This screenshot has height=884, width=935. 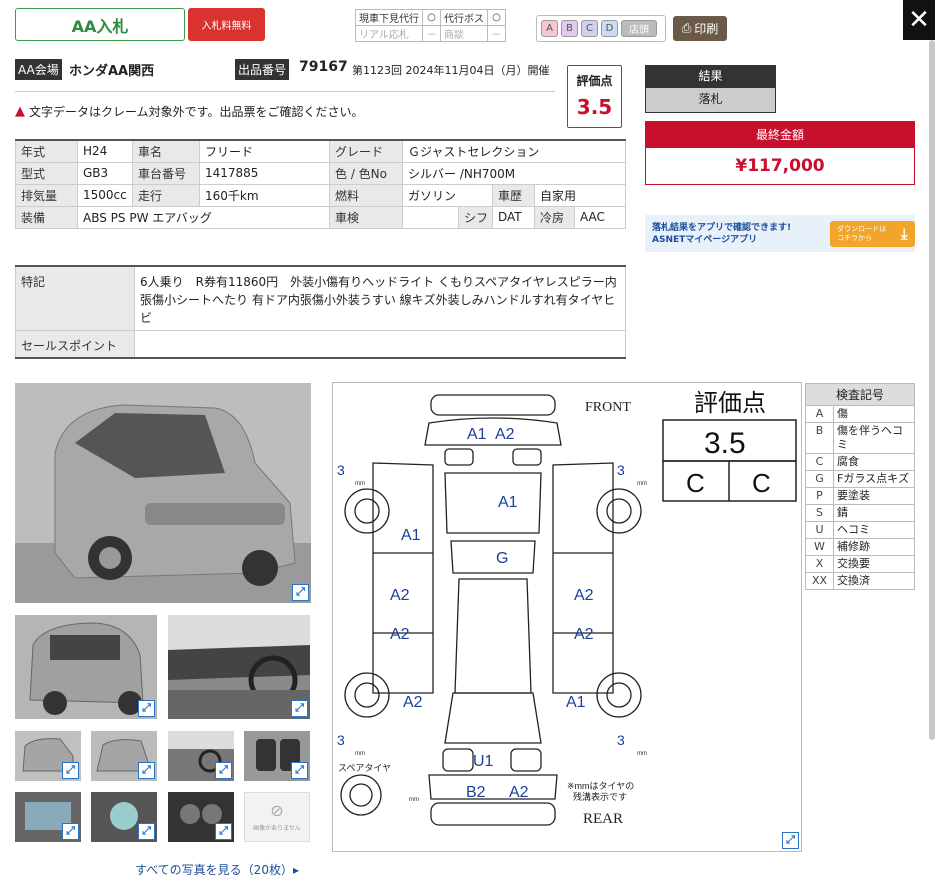 What do you see at coordinates (100, 24) in the screenshot?
I see `aa-bid-button: AA入札` at bounding box center [100, 24].